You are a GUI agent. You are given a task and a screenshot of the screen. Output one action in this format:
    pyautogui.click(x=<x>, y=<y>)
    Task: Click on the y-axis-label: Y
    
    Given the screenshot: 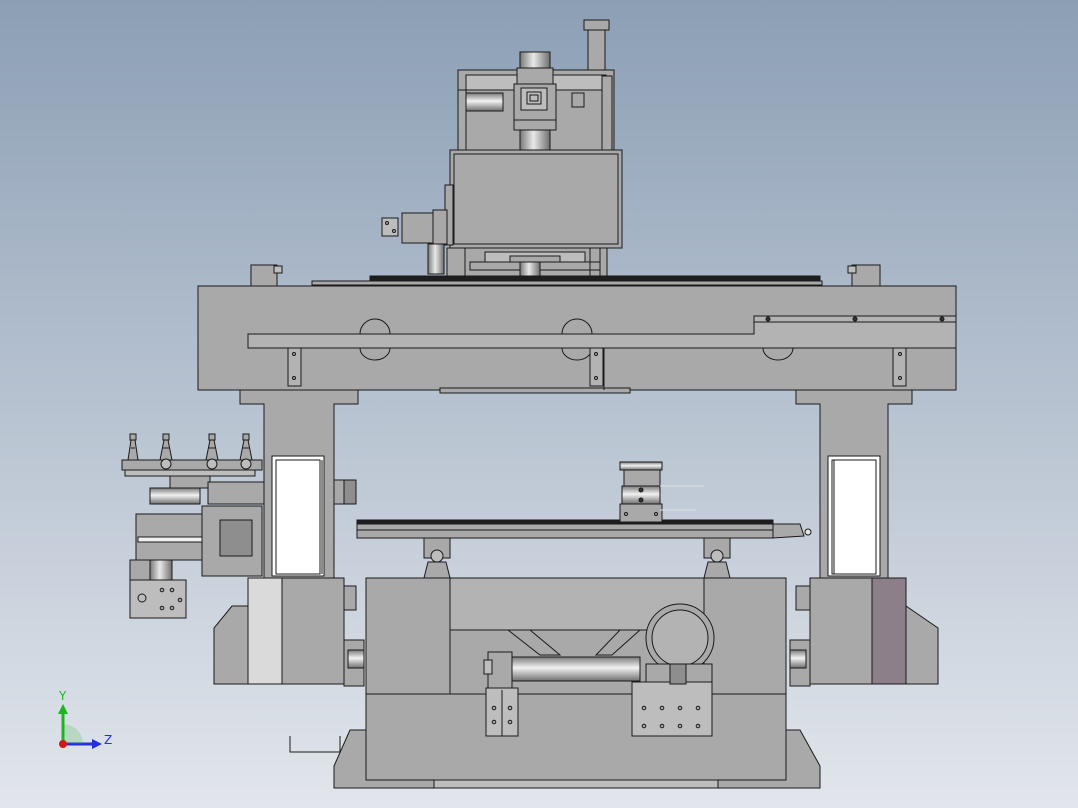 What is the action you would take?
    pyautogui.click(x=62, y=696)
    